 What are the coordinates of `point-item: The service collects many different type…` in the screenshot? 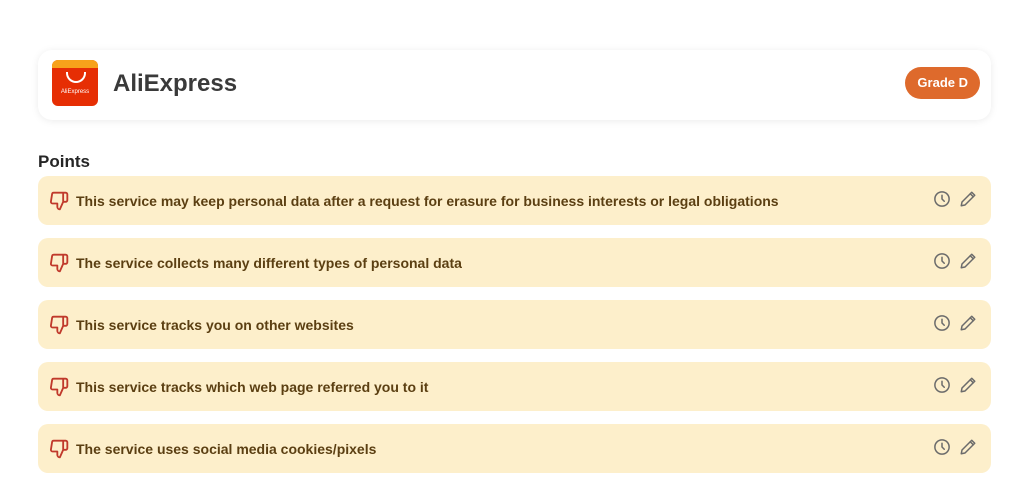 It's located at (514, 262).